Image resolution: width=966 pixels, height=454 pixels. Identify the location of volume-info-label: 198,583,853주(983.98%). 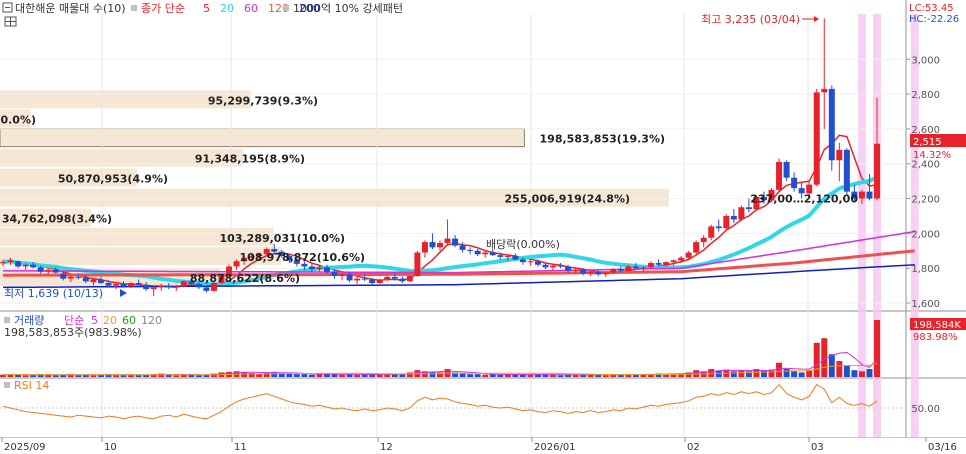
(73, 332).